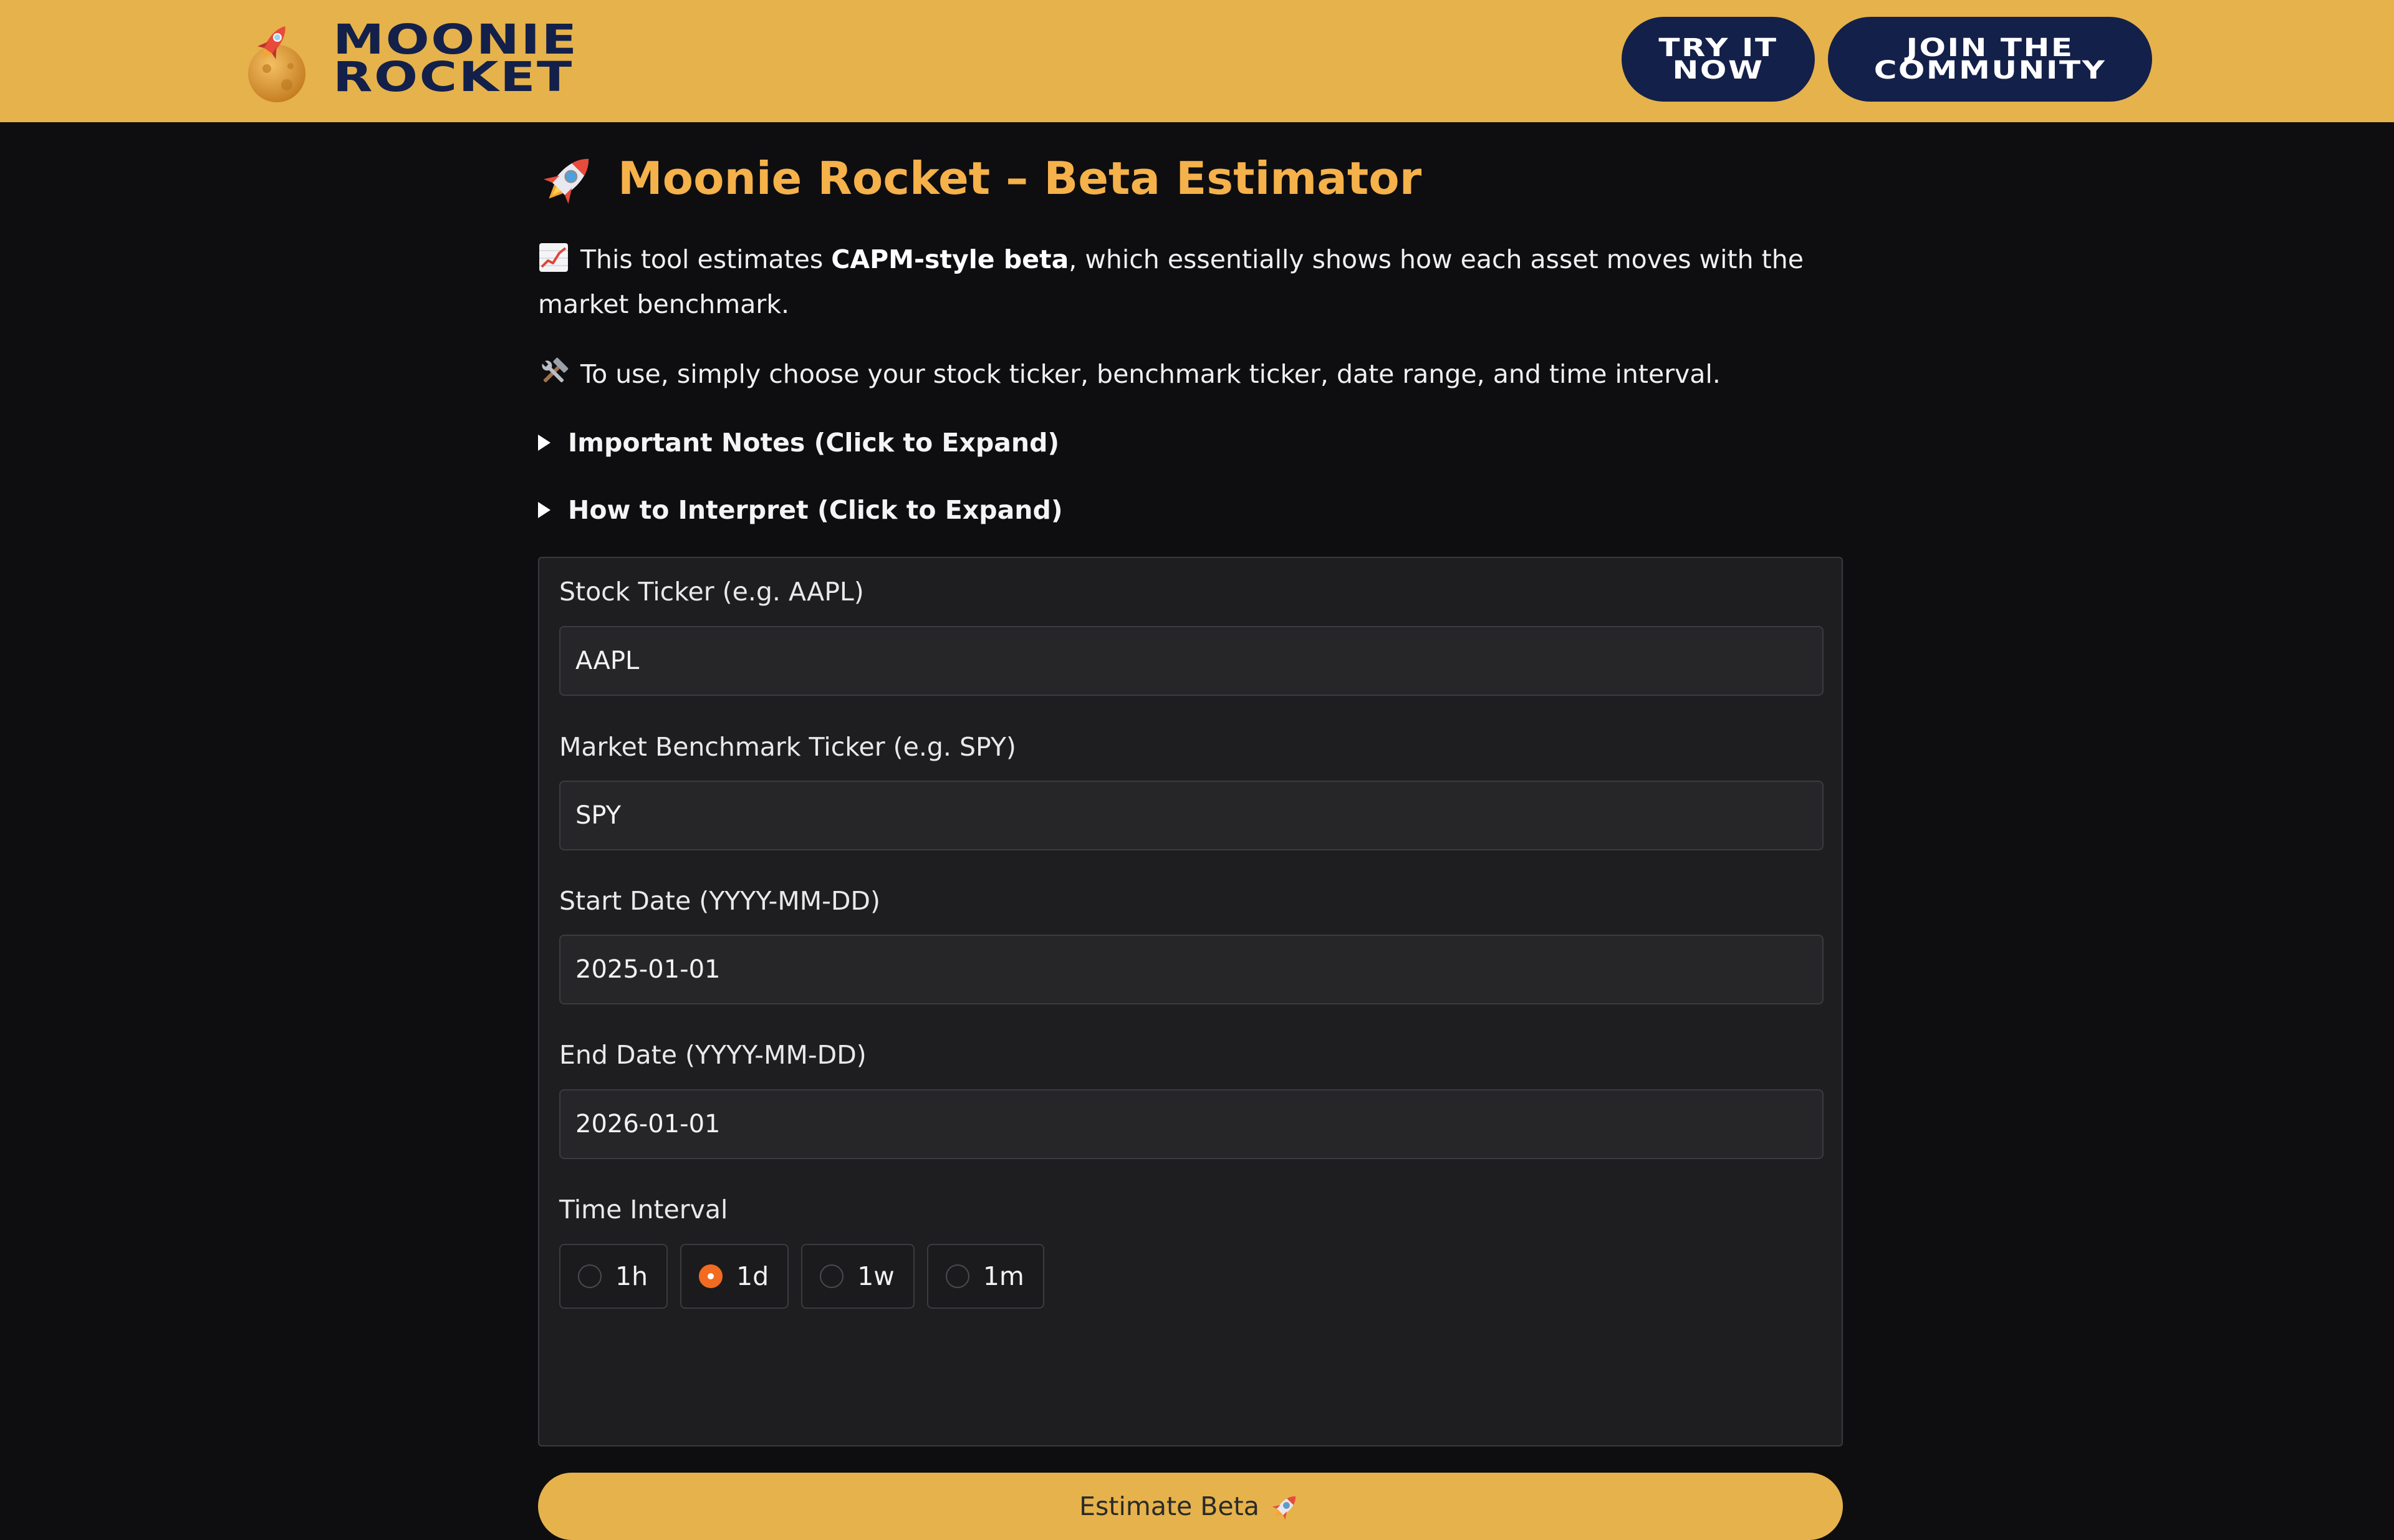 The width and height of the screenshot is (2394, 1540). I want to click on stock-ticker-label: Stock Ticker (e.g. AAPL), so click(711, 592).